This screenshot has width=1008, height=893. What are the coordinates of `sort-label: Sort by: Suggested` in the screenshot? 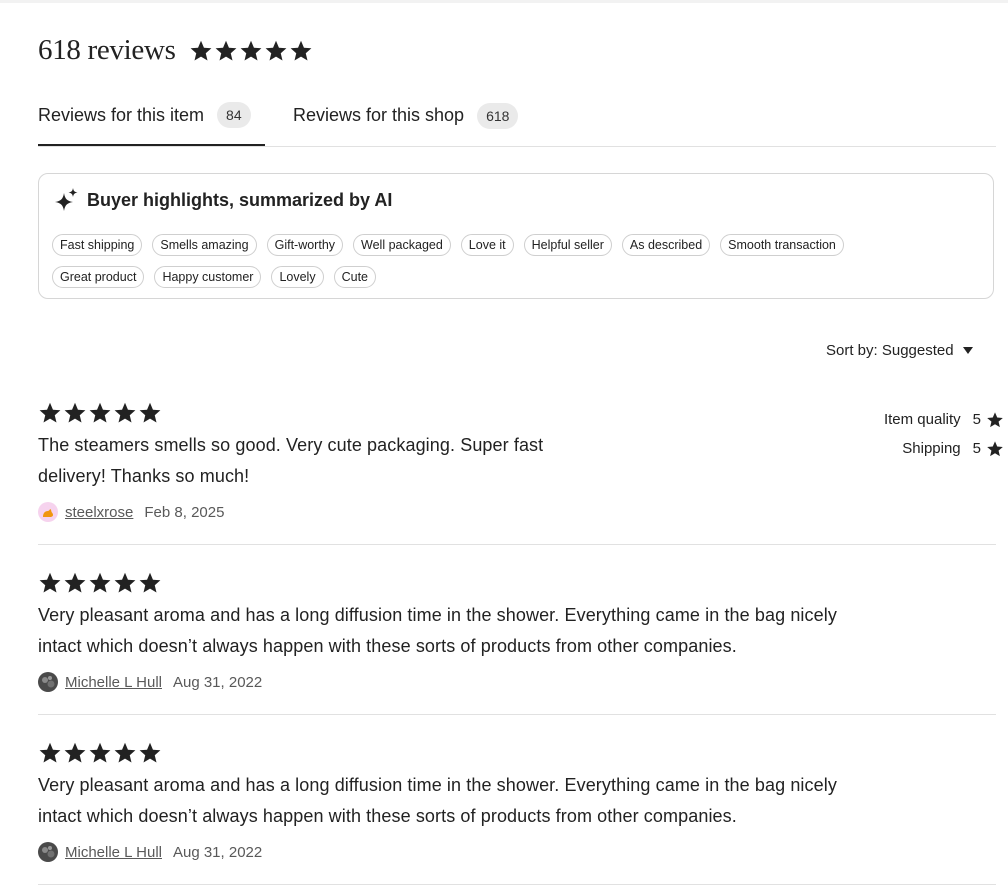 It's located at (890, 350).